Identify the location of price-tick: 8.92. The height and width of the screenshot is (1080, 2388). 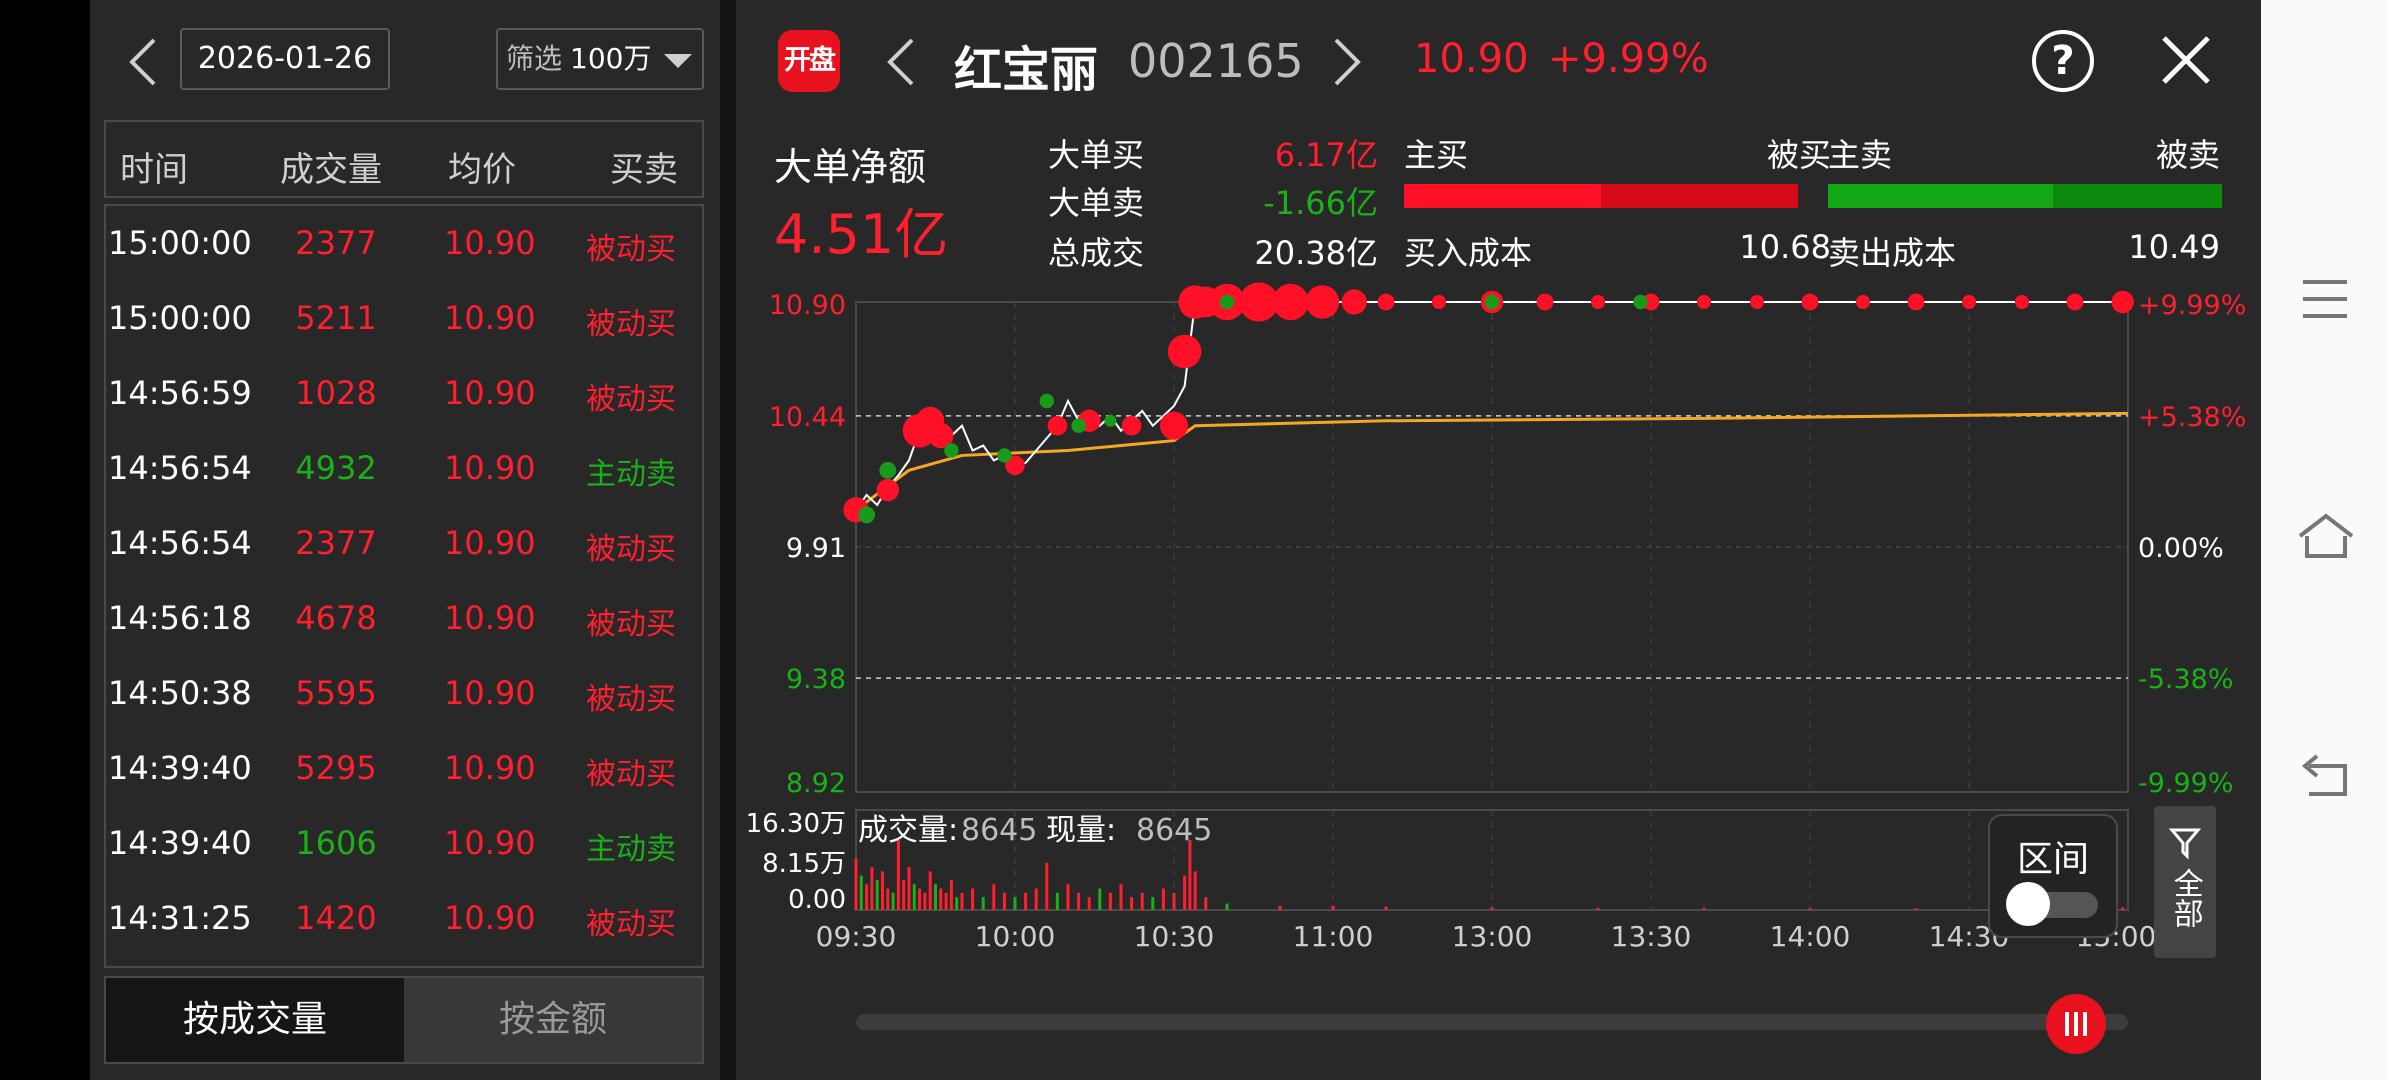
(816, 783).